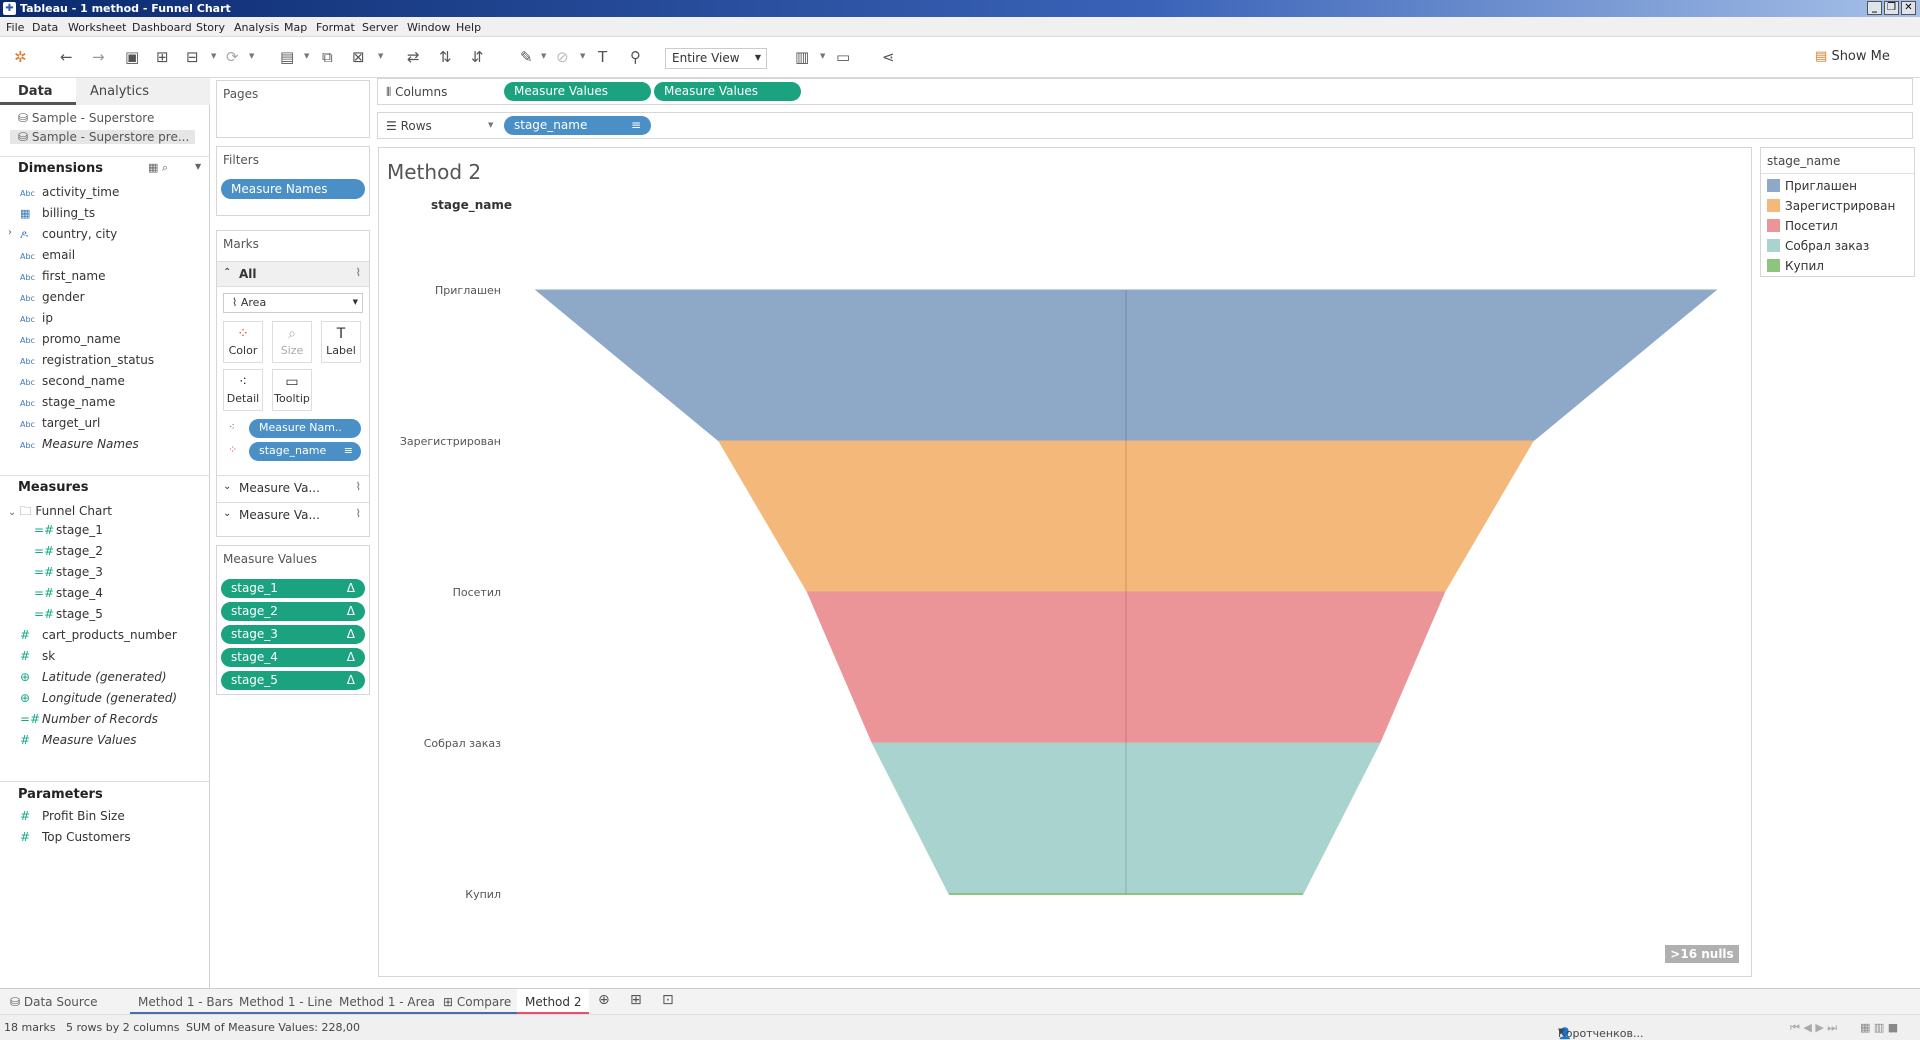 This screenshot has width=1920, height=1040. What do you see at coordinates (577, 125) in the screenshot?
I see `rows-pill-stage-name: stage_name ≡` at bounding box center [577, 125].